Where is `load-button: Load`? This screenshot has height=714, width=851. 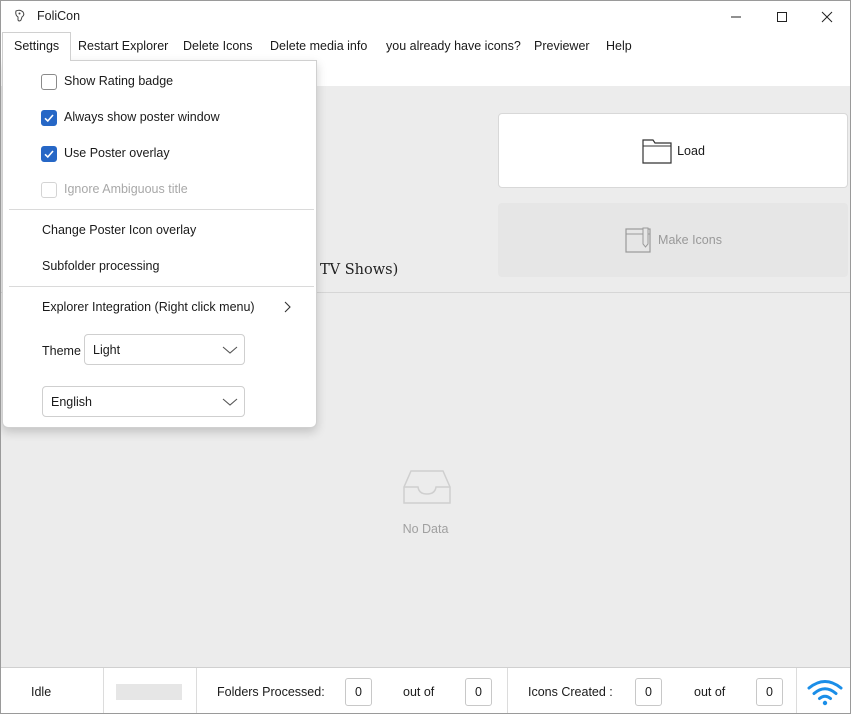 load-button: Load is located at coordinates (673, 150).